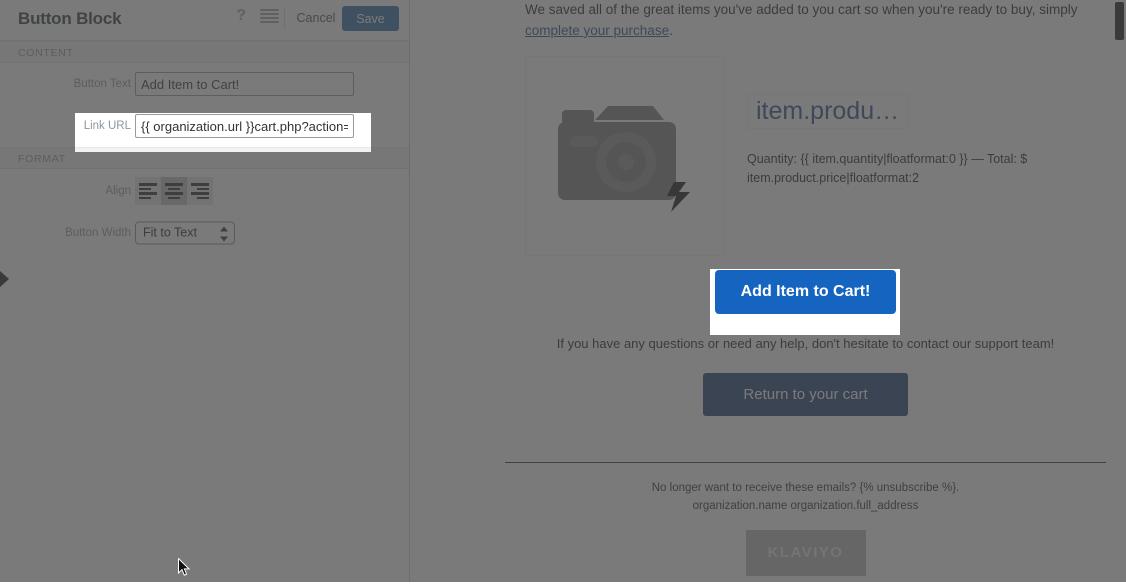  What do you see at coordinates (805, 552) in the screenshot?
I see `klaviyo-logo: KLAVIYO` at bounding box center [805, 552].